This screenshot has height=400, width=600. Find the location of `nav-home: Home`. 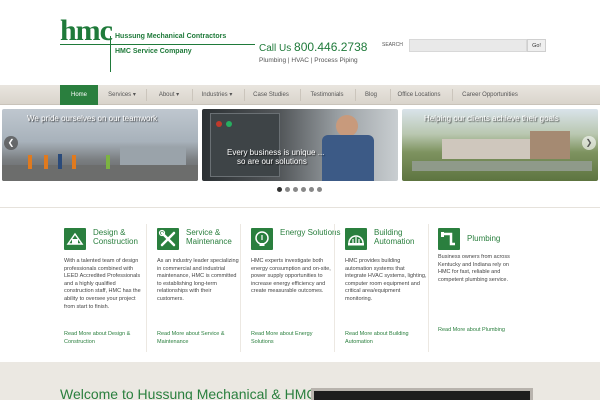

nav-home: Home is located at coordinates (79, 95).